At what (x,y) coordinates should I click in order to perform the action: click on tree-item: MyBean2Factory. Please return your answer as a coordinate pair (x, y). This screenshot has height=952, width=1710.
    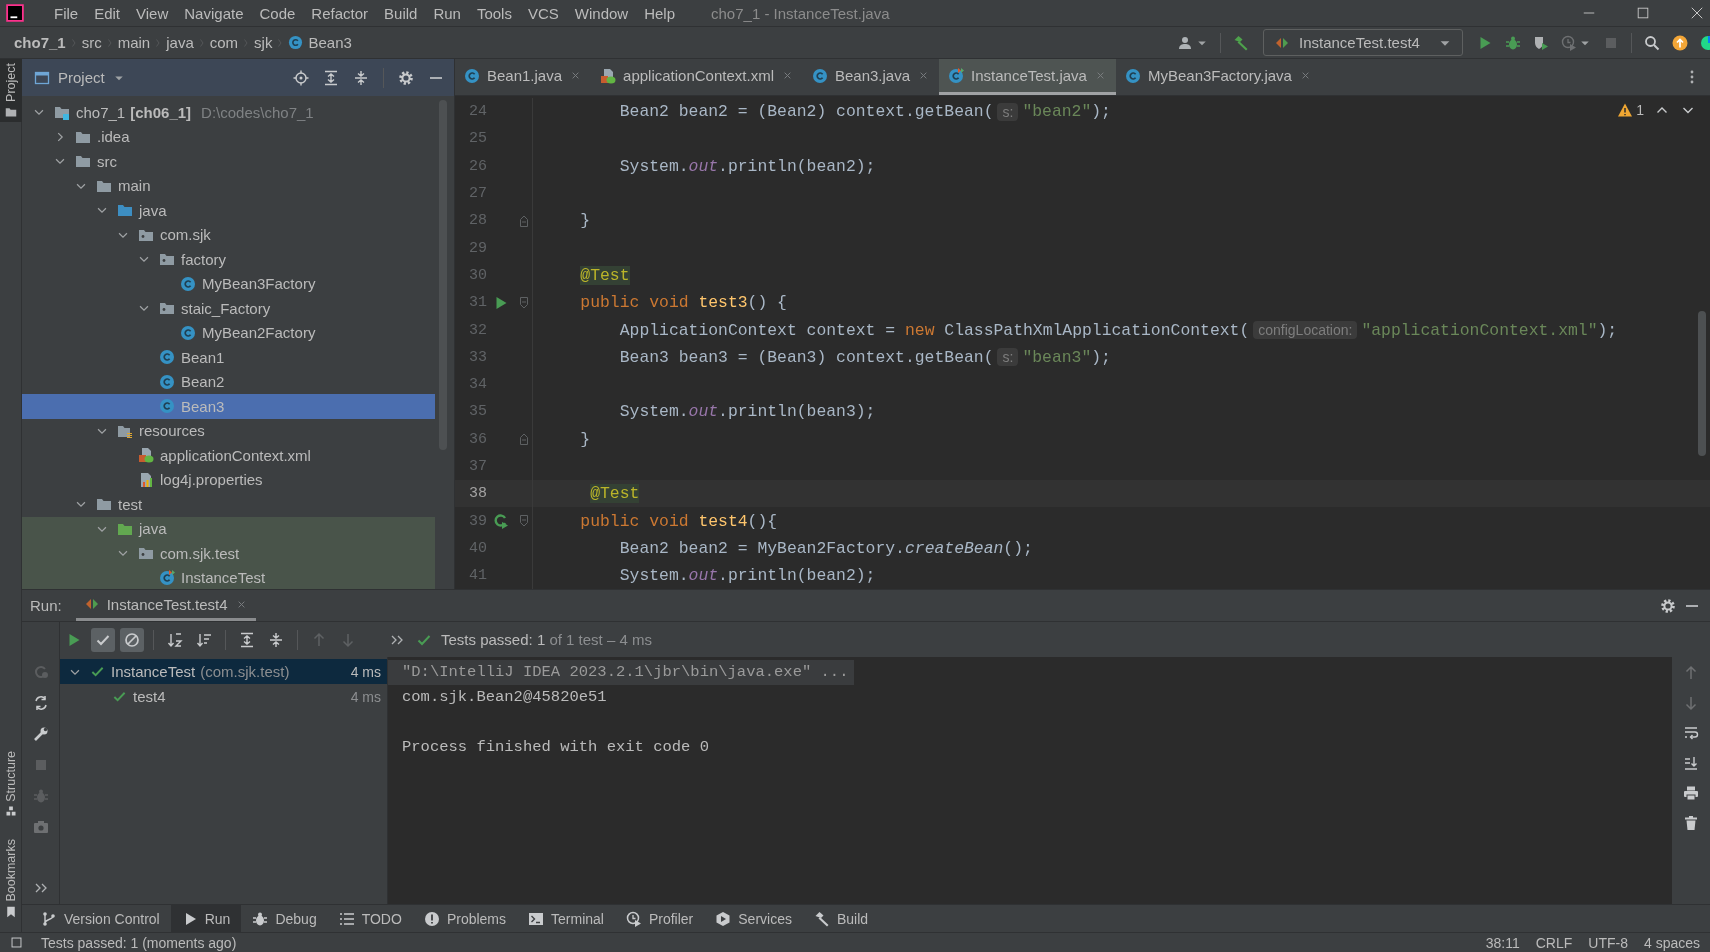
    Looking at the image, I should click on (228, 332).